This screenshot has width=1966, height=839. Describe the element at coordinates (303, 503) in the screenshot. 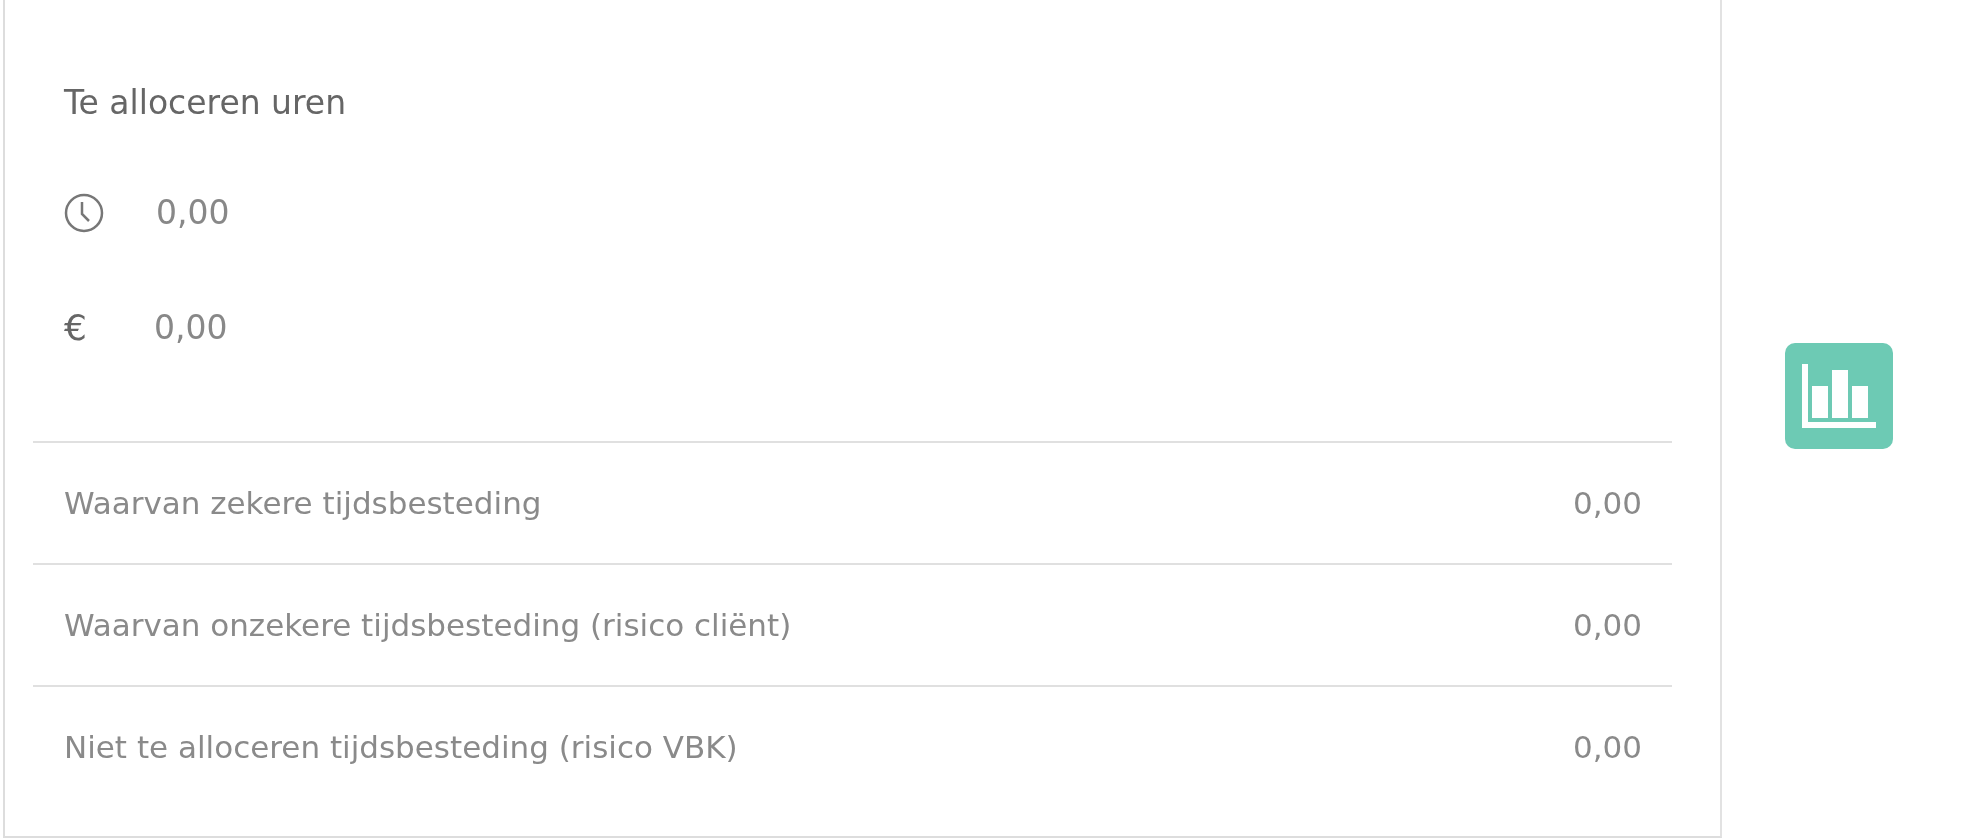

I see `row-label: Waarvan zekere tijdsbesteding` at that location.